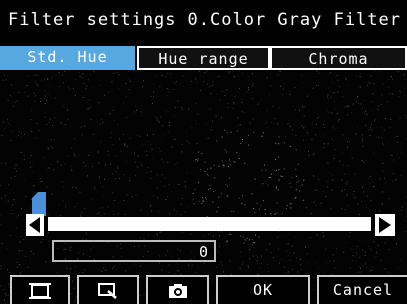 Image resolution: width=407 pixels, height=304 pixels. What do you see at coordinates (362, 289) in the screenshot?
I see `cancel-button: Cancel` at bounding box center [362, 289].